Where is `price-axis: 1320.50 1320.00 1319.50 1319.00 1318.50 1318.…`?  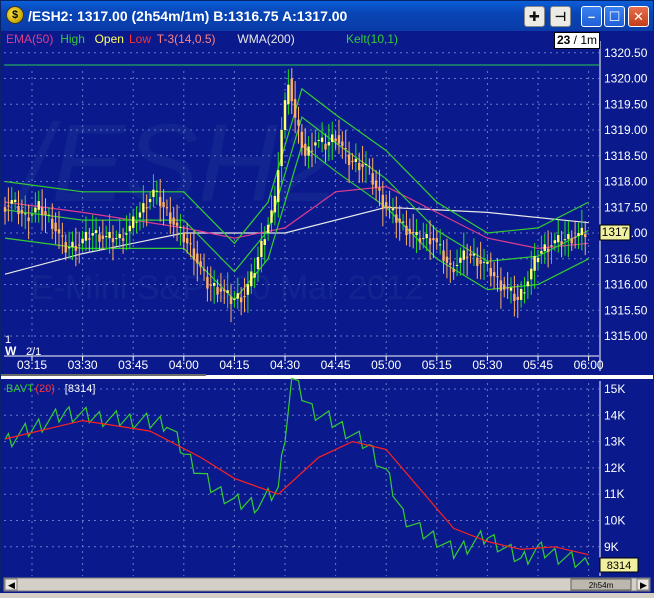
price-axis: 1320.50 1320.00 1319.50 1319.00 1318.50 1318.… is located at coordinates (623, 206).